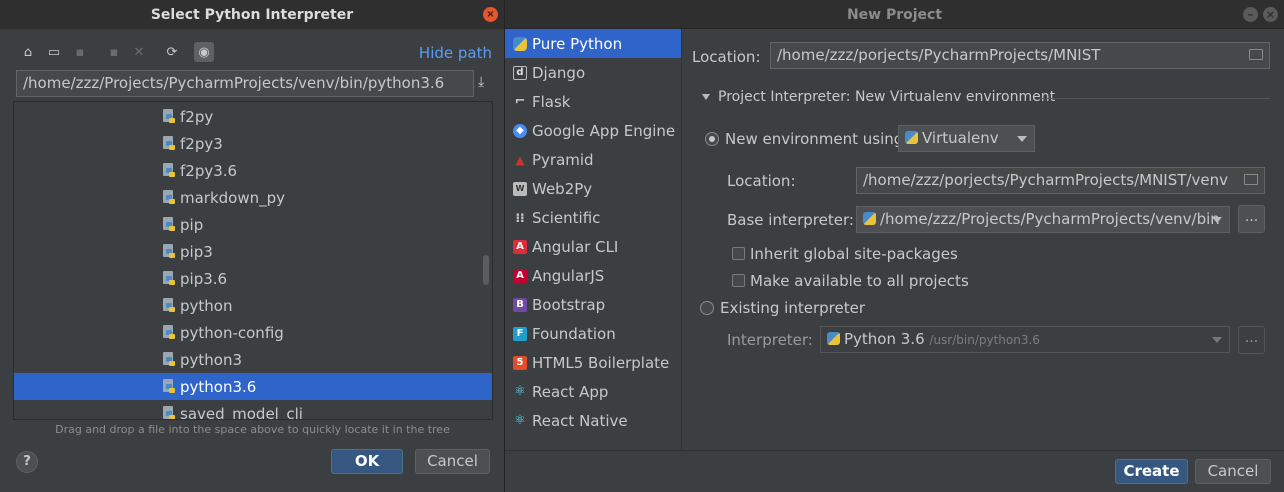 This screenshot has height=492, width=1284. Describe the element at coordinates (455, 53) in the screenshot. I see `hide-path-link: Hide path` at that location.